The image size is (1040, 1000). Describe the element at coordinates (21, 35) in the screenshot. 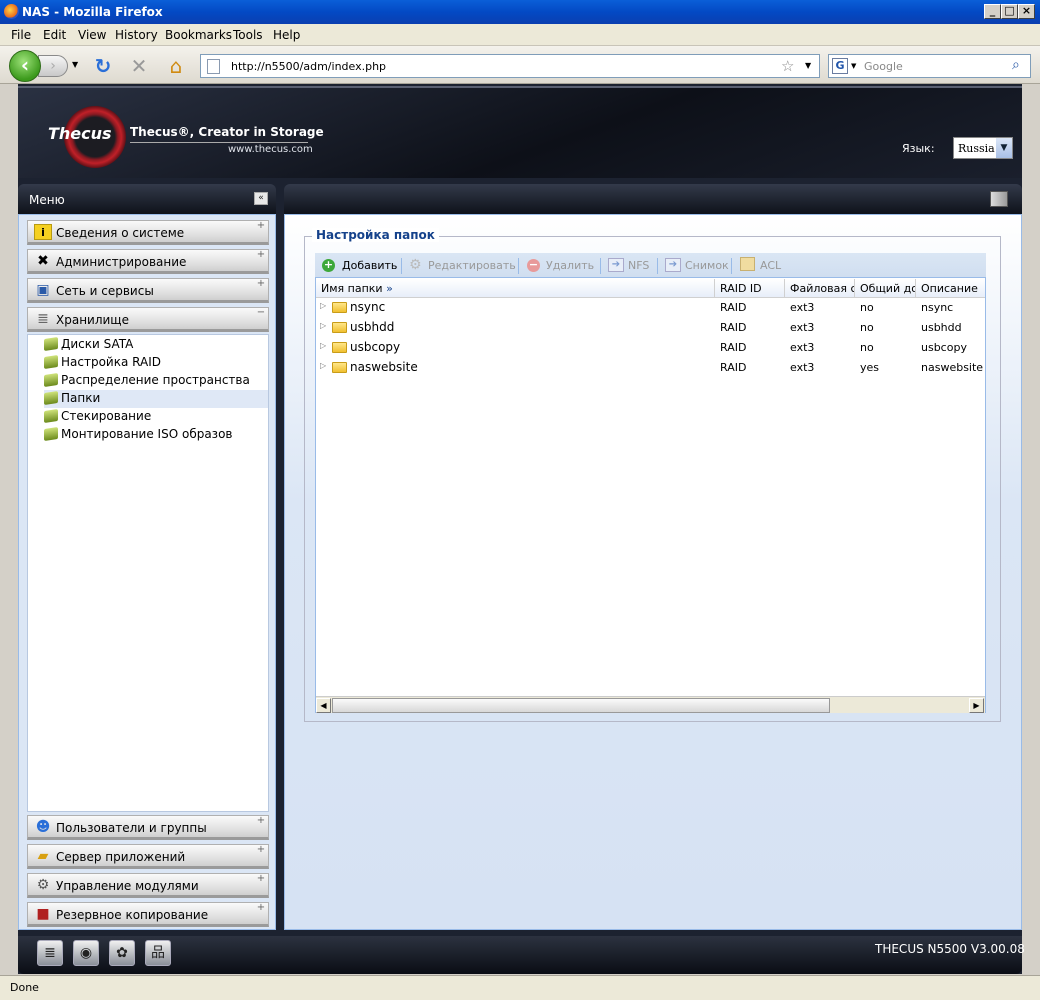

I see `menu-file: File` at that location.